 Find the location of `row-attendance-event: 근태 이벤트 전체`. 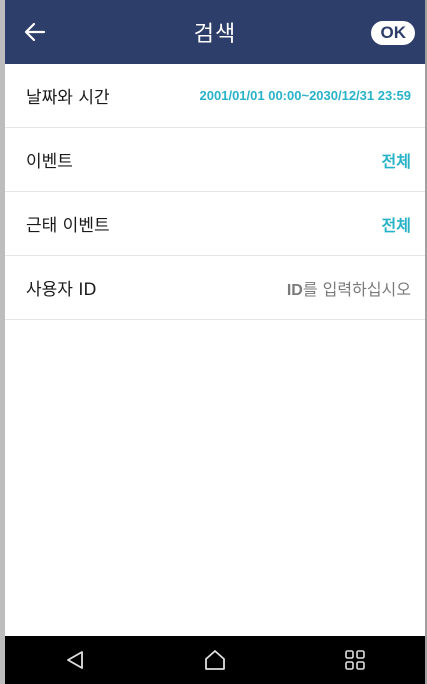

row-attendance-event: 근태 이벤트 전체 is located at coordinates (215, 224).